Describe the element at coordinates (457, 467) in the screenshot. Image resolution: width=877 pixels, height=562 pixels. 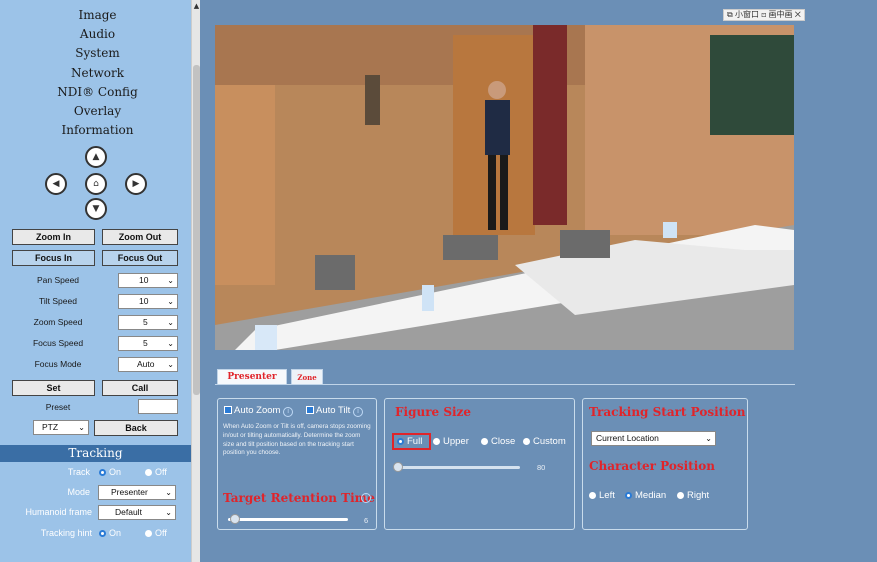
I see `figure-size-slider-track` at that location.